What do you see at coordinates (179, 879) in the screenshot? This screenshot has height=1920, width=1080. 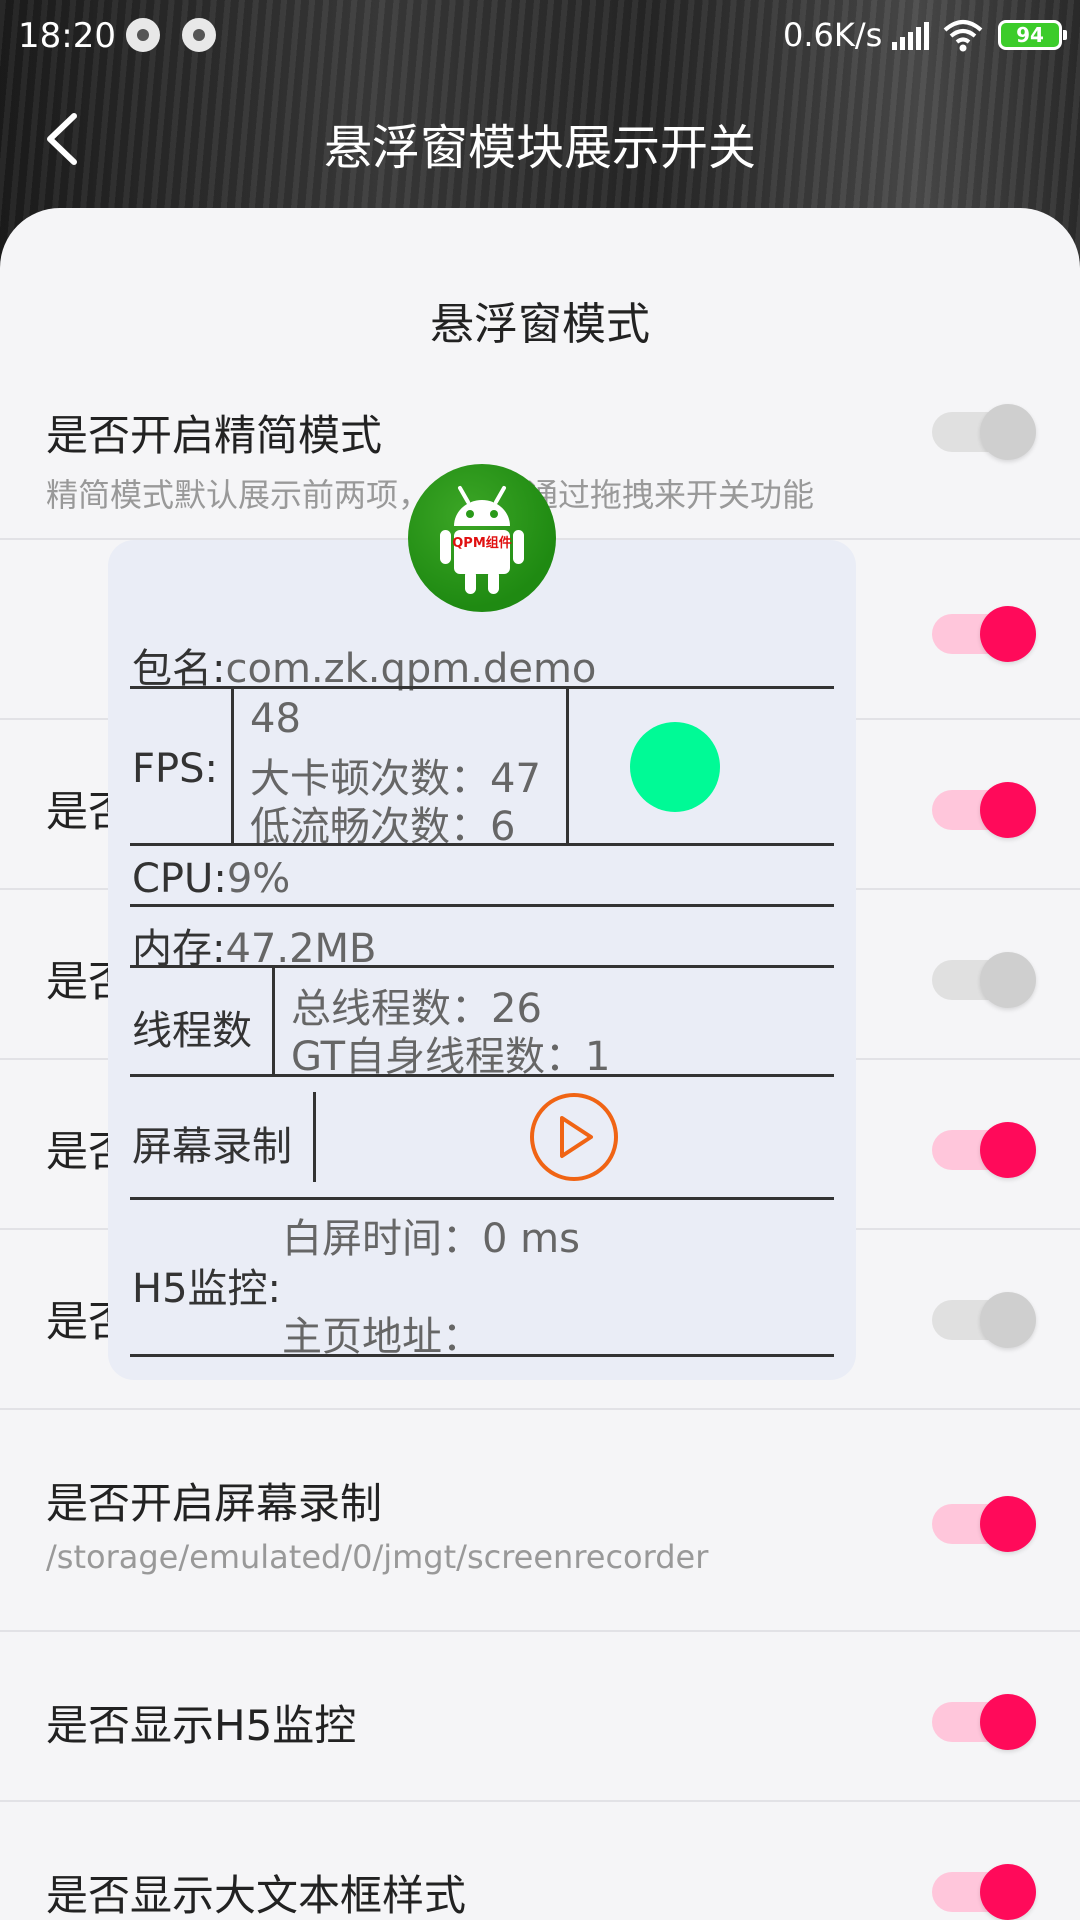 I see `cpu-label: CPU:` at bounding box center [179, 879].